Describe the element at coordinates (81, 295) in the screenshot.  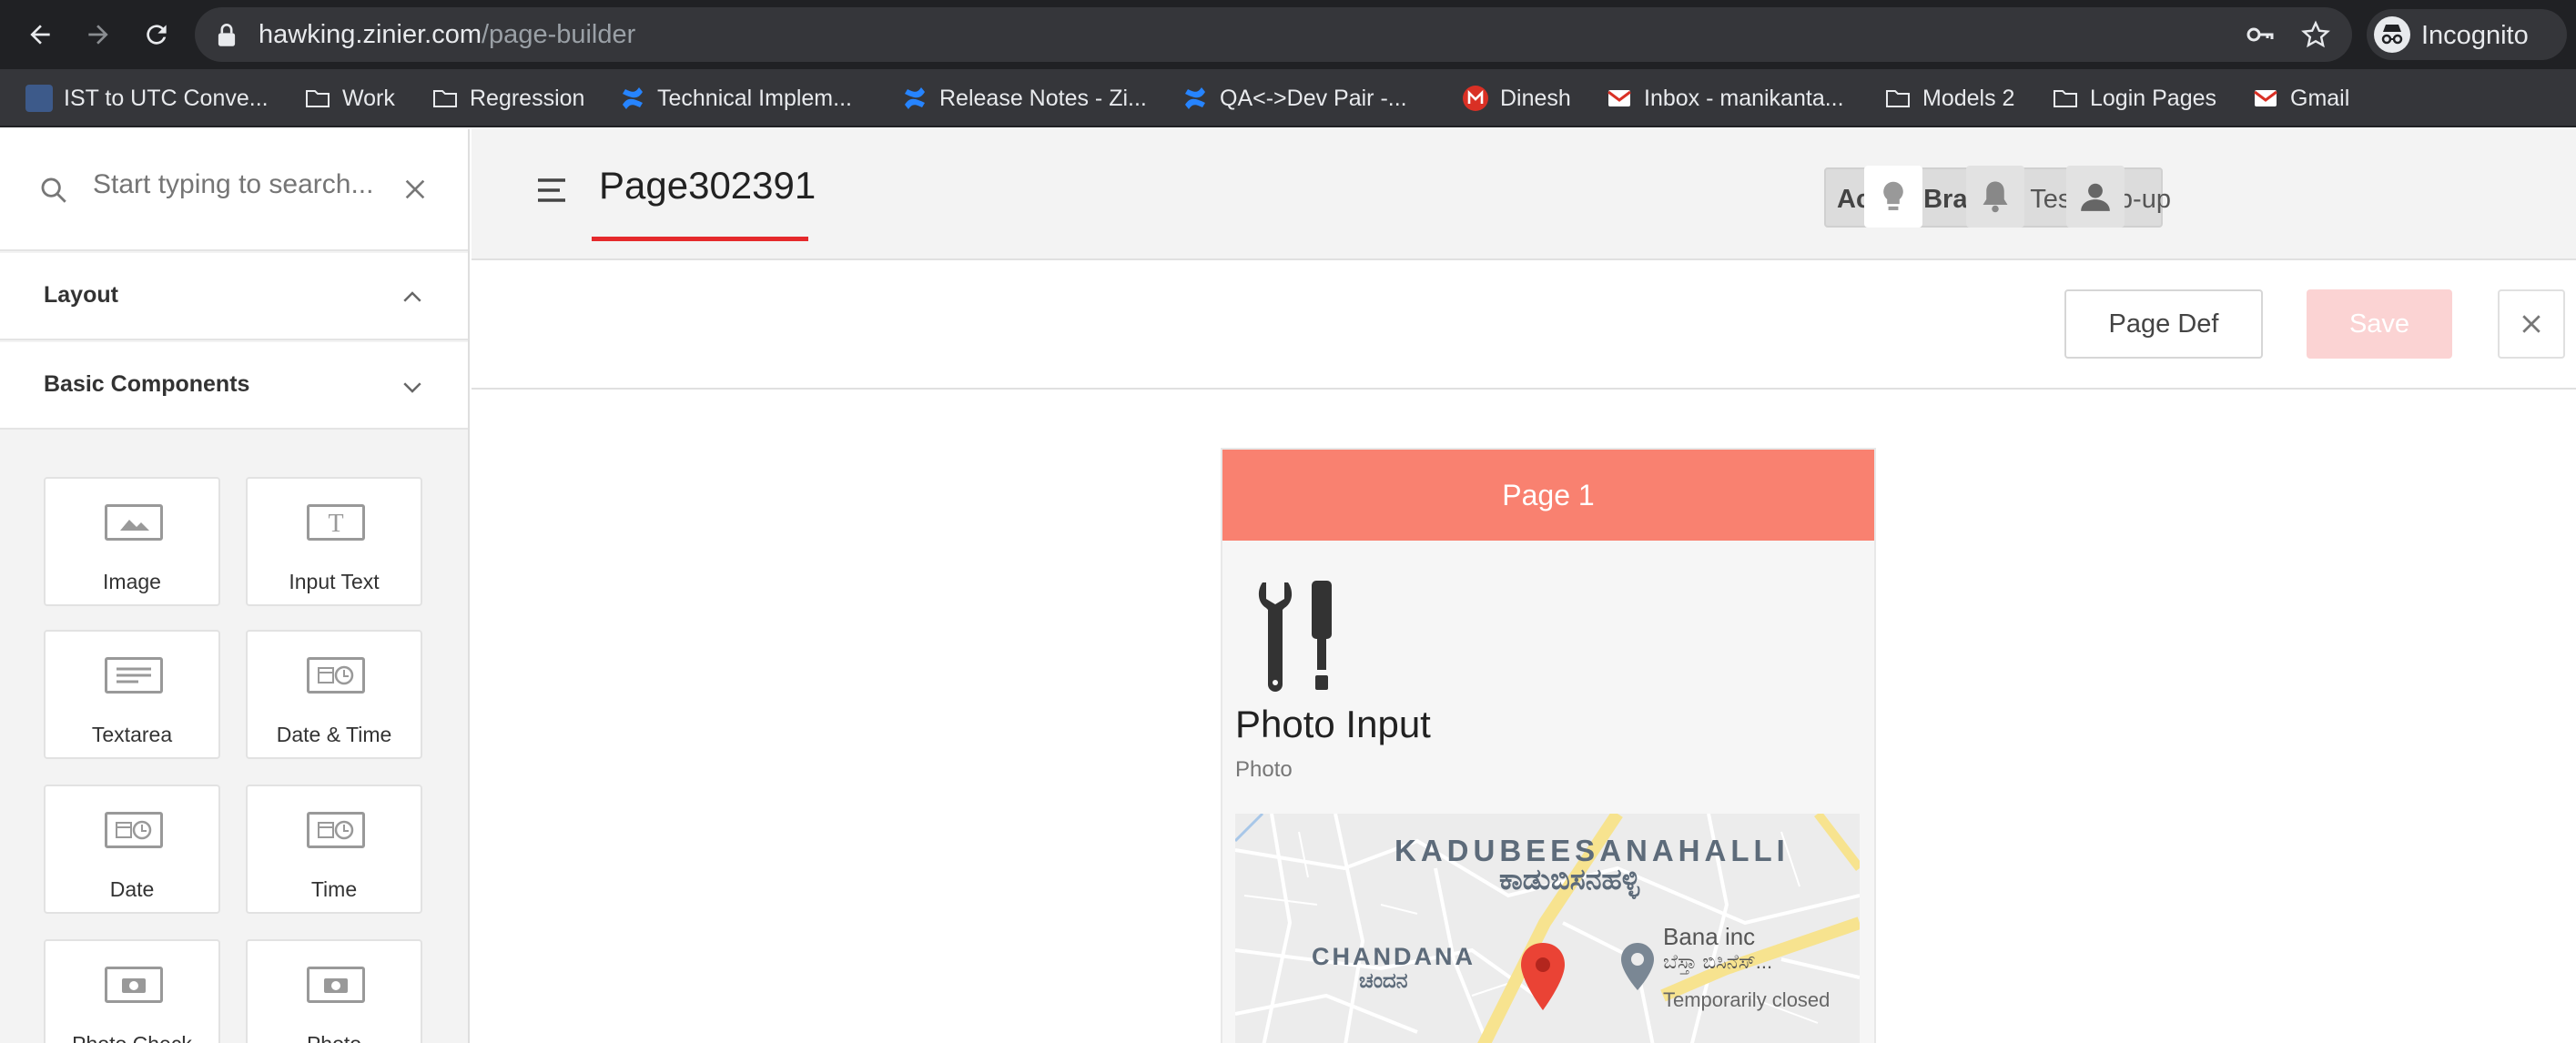
I see `section-title: Layout` at that location.